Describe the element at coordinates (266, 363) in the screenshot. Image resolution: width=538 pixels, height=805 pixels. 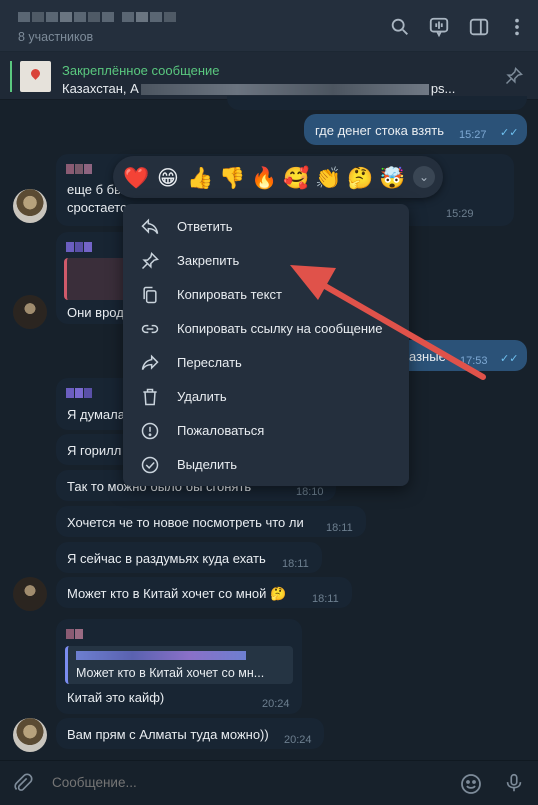
I see `menu-item-forward: Переслать` at that location.